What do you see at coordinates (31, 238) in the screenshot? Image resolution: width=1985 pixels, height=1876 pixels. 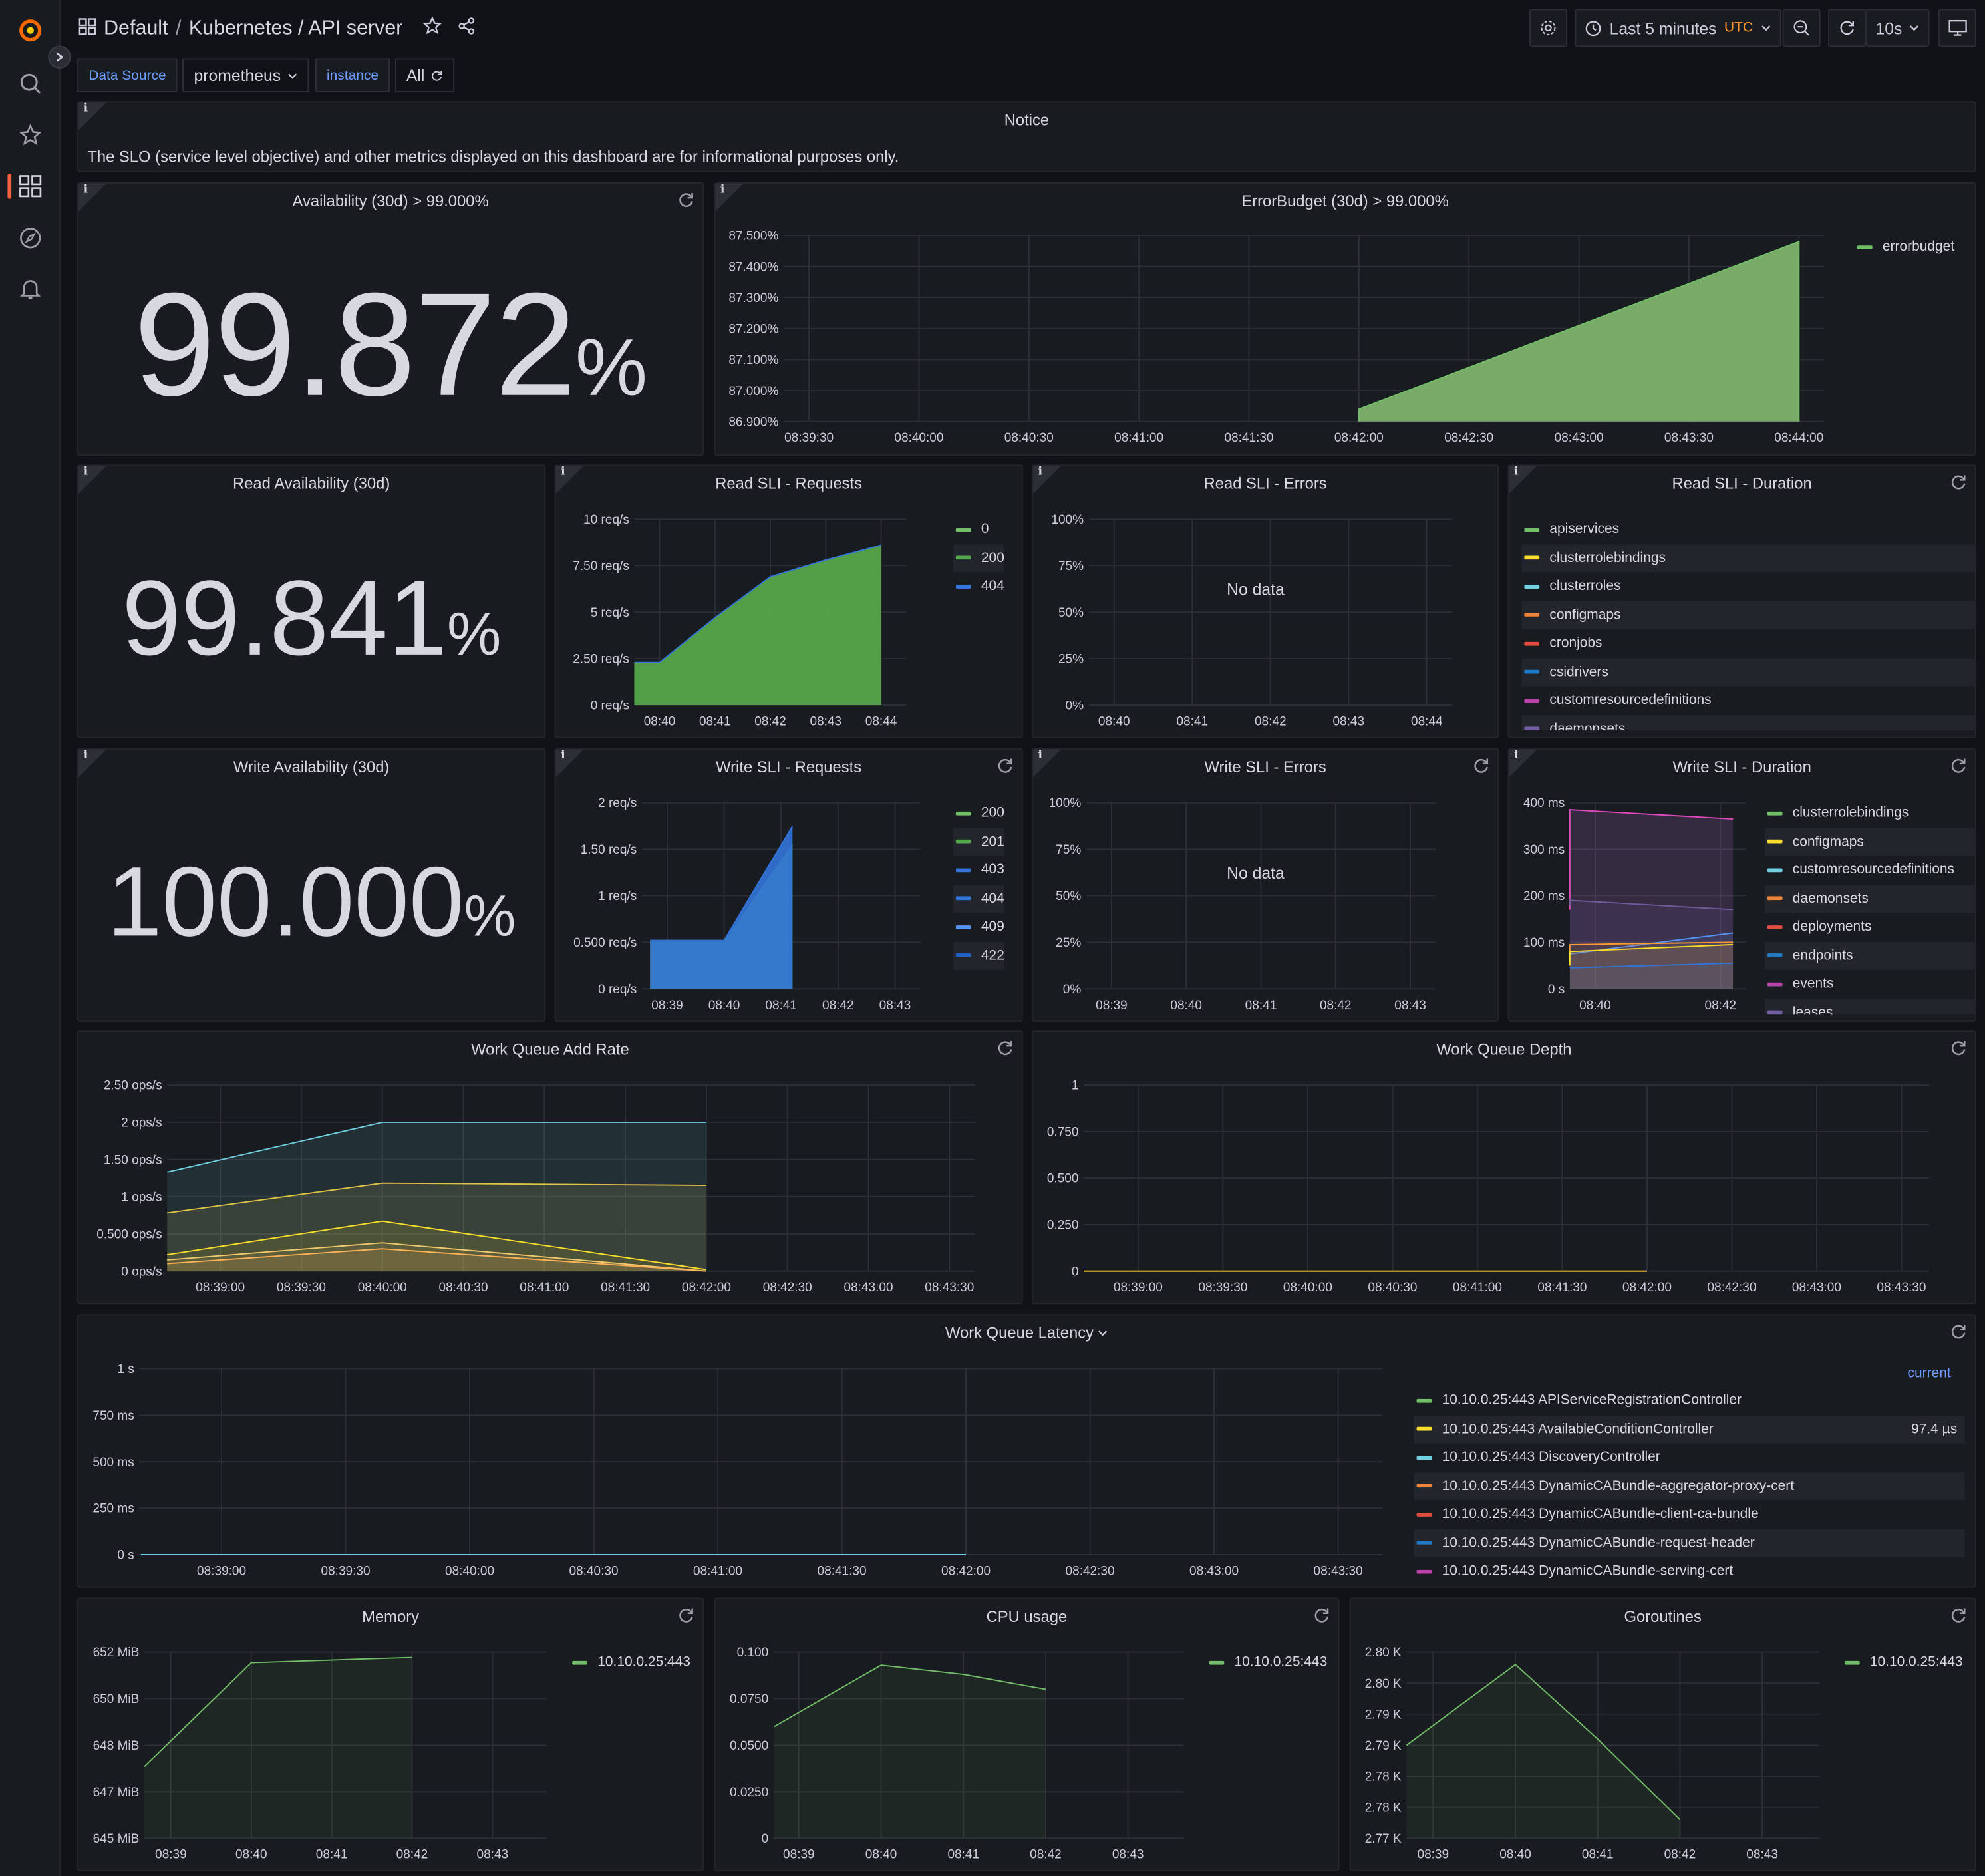 I see `explore-icon` at bounding box center [31, 238].